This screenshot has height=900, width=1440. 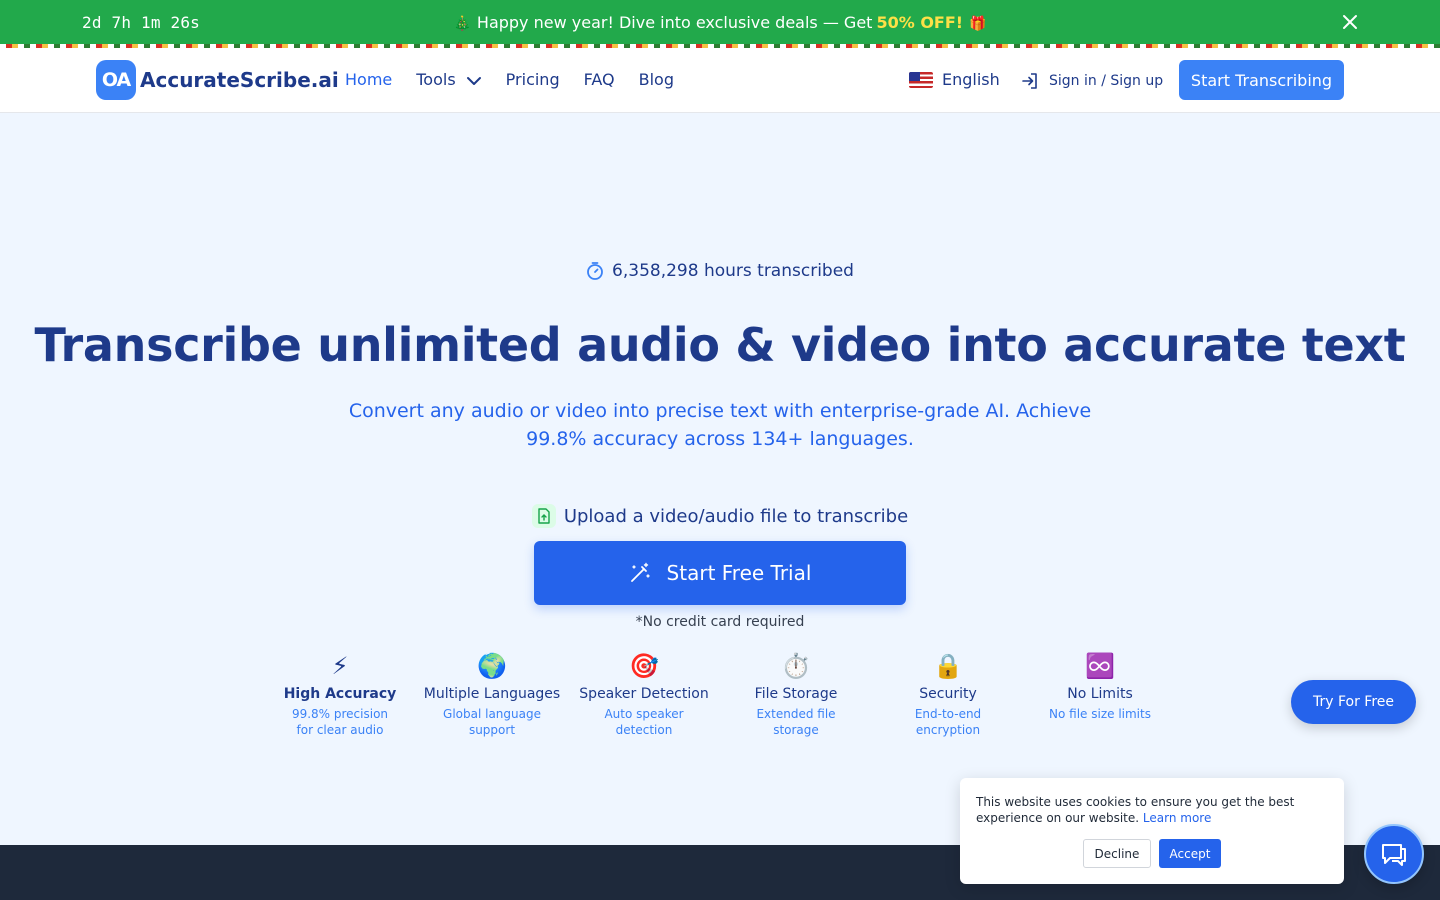 What do you see at coordinates (971, 79) in the screenshot?
I see `language-label: English` at bounding box center [971, 79].